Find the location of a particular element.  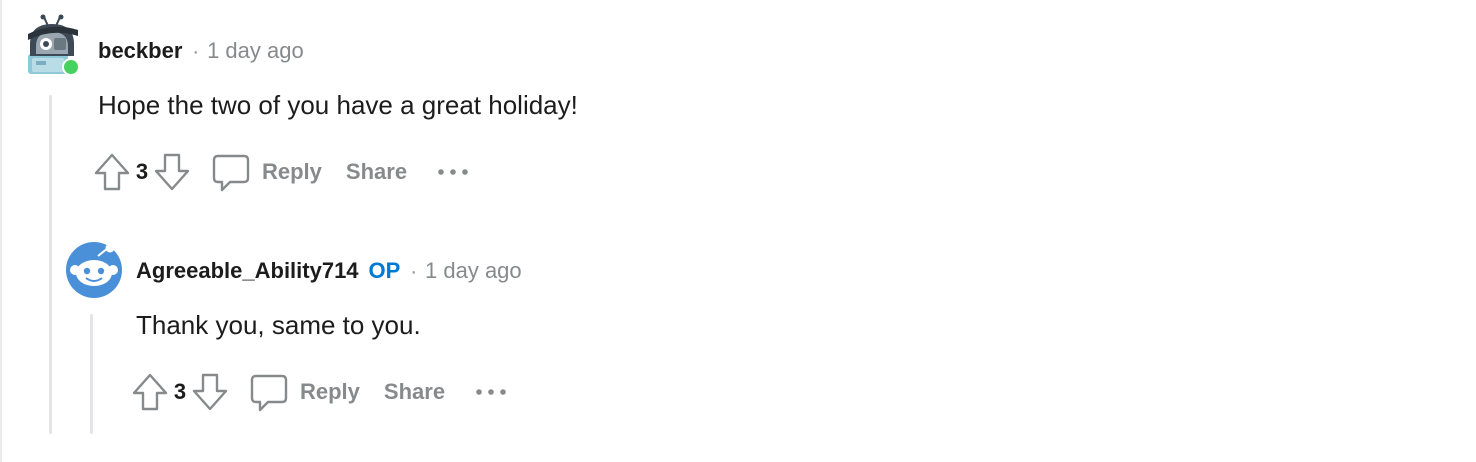

robot-snoo-avatar-icon is located at coordinates (54, 45).